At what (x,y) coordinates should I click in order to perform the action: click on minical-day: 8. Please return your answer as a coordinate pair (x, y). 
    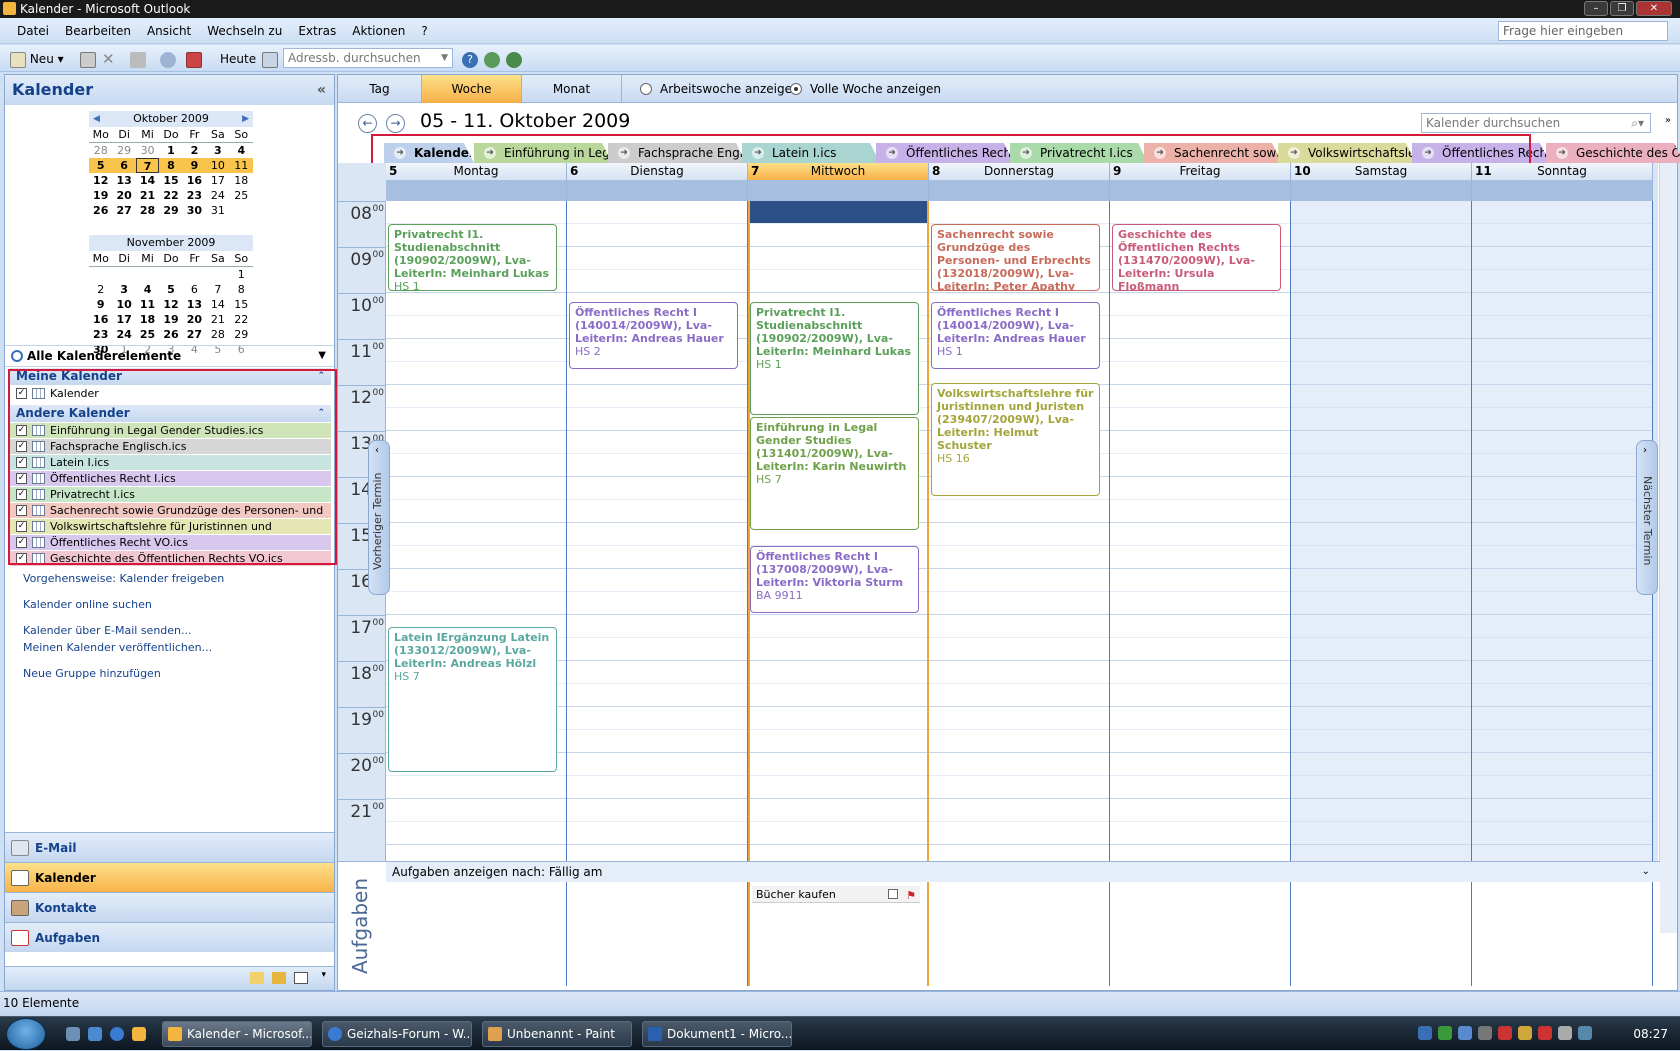
    Looking at the image, I should click on (241, 289).